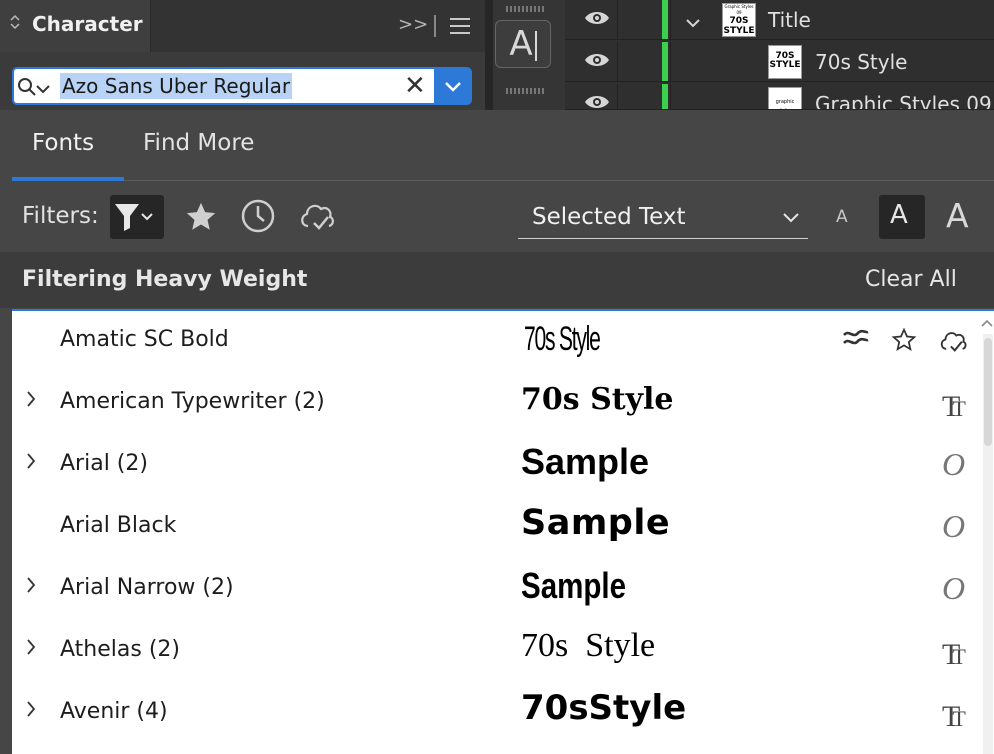 This screenshot has width=994, height=754. What do you see at coordinates (987, 321) in the screenshot?
I see `scroll-up-arrow-icon` at bounding box center [987, 321].